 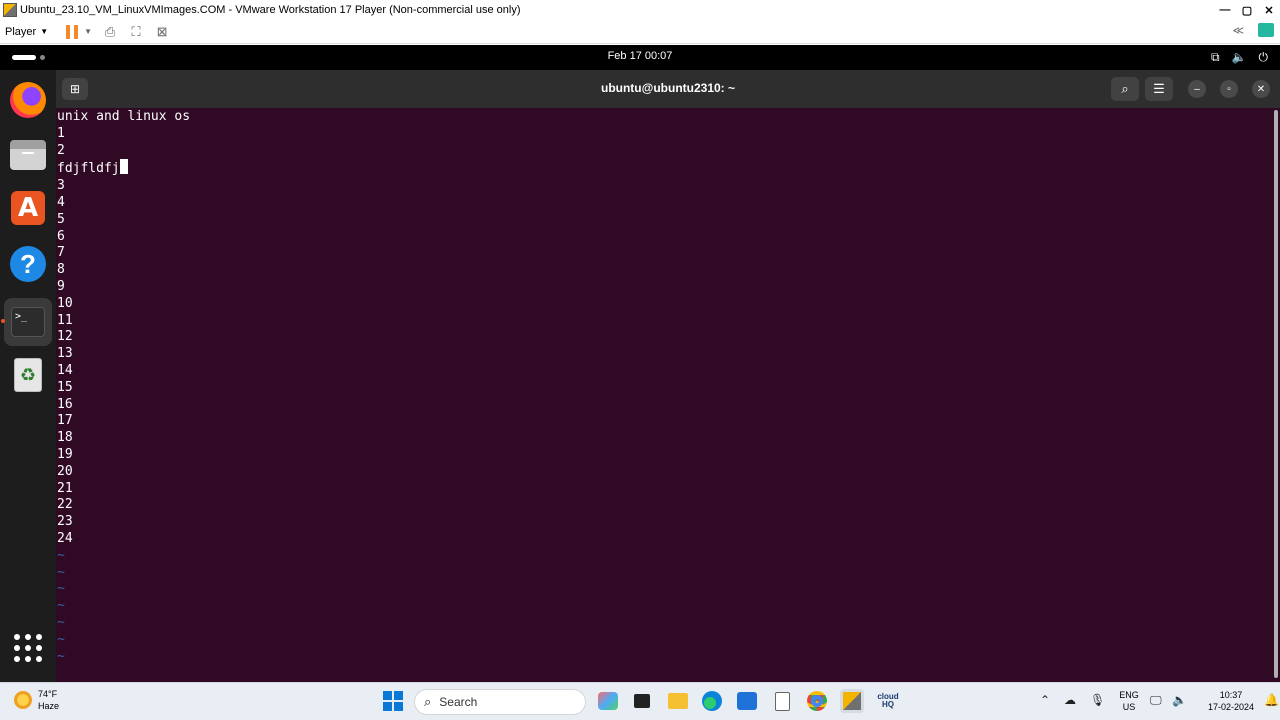 What do you see at coordinates (393, 701) in the screenshot?
I see `start-button` at bounding box center [393, 701].